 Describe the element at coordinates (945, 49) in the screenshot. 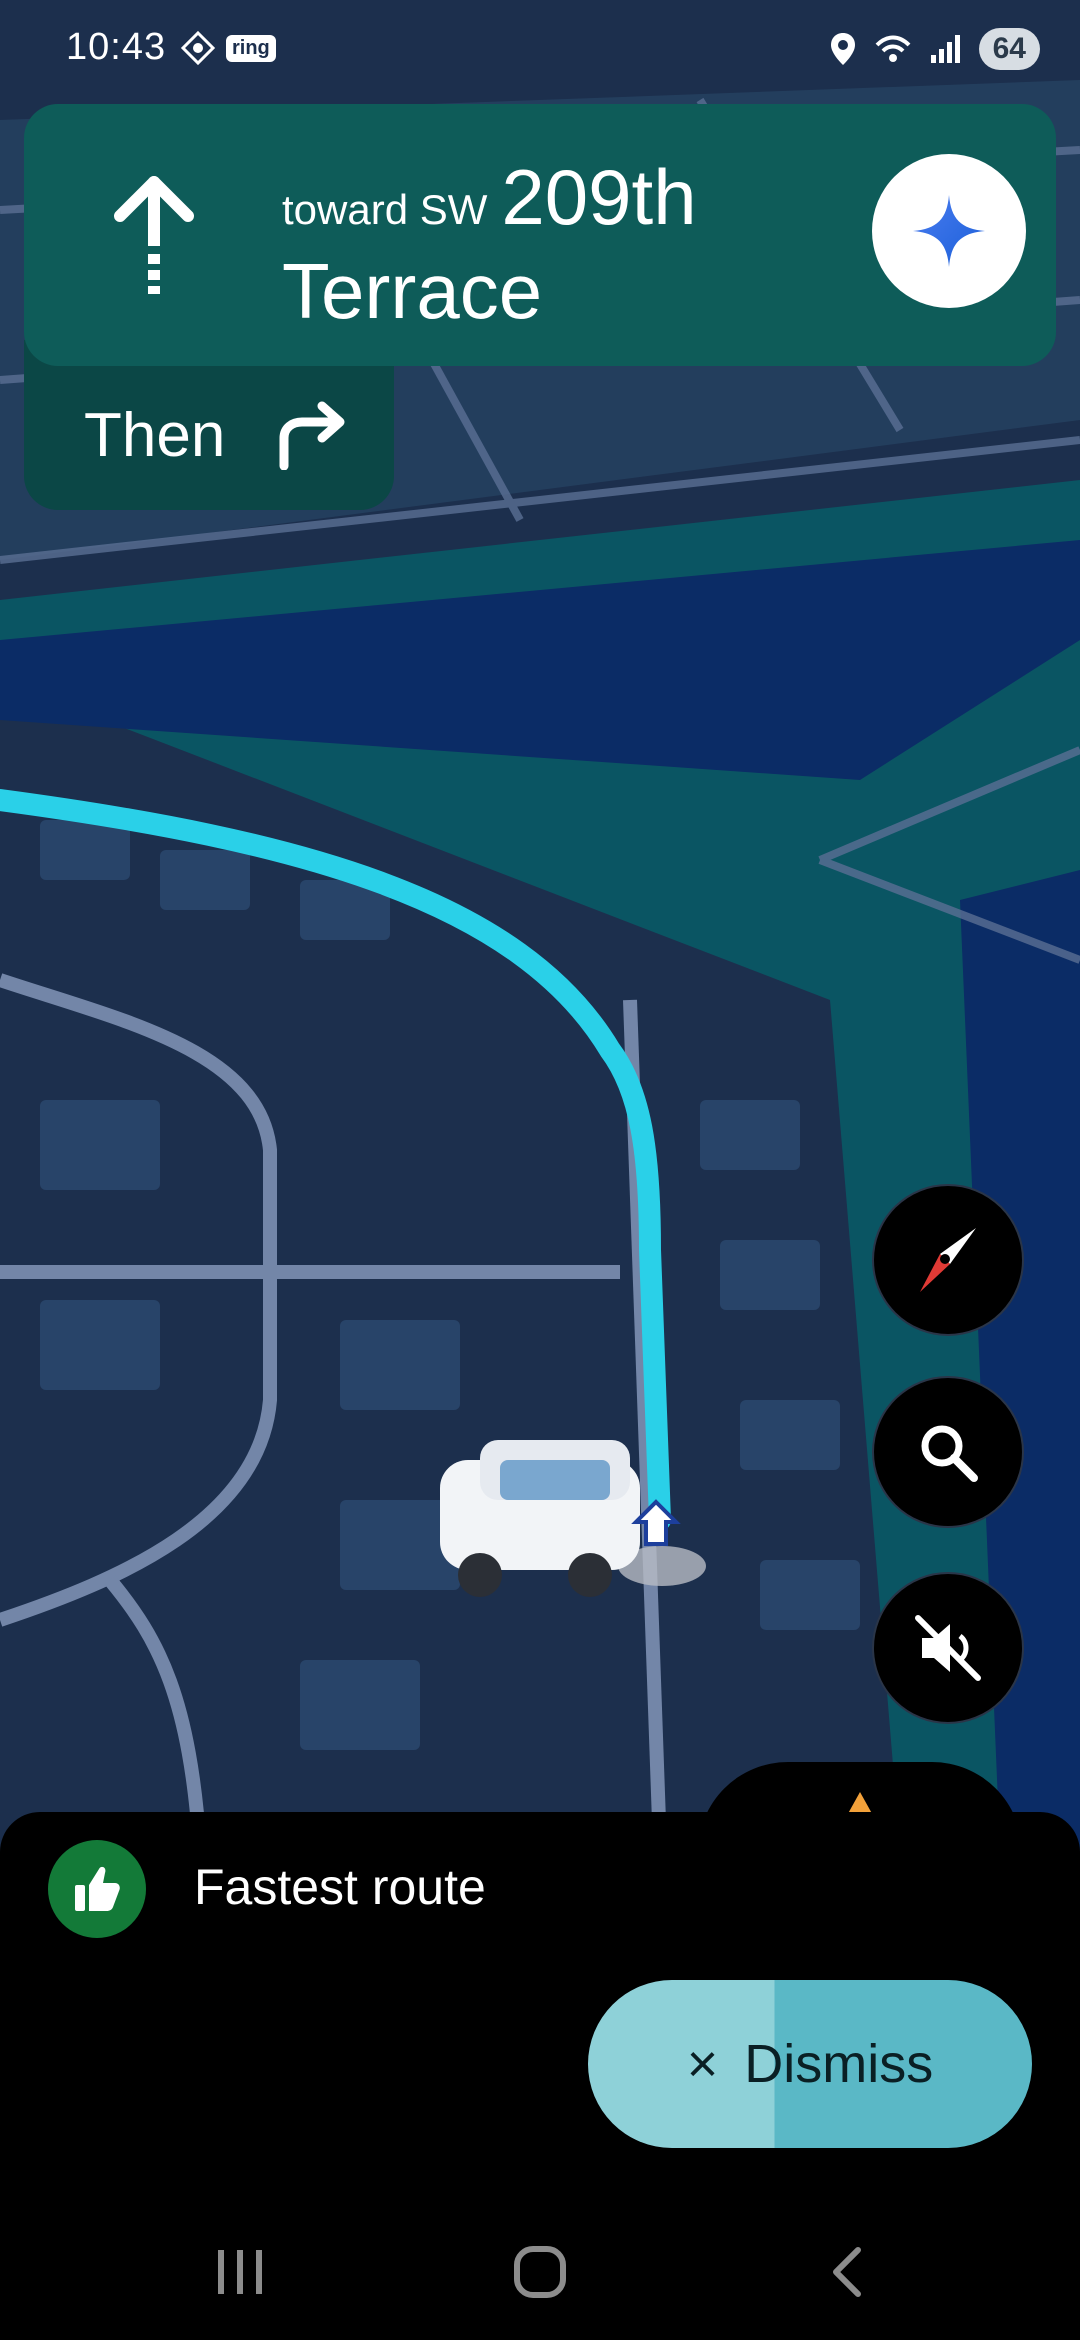

I see `signal-icon` at that location.